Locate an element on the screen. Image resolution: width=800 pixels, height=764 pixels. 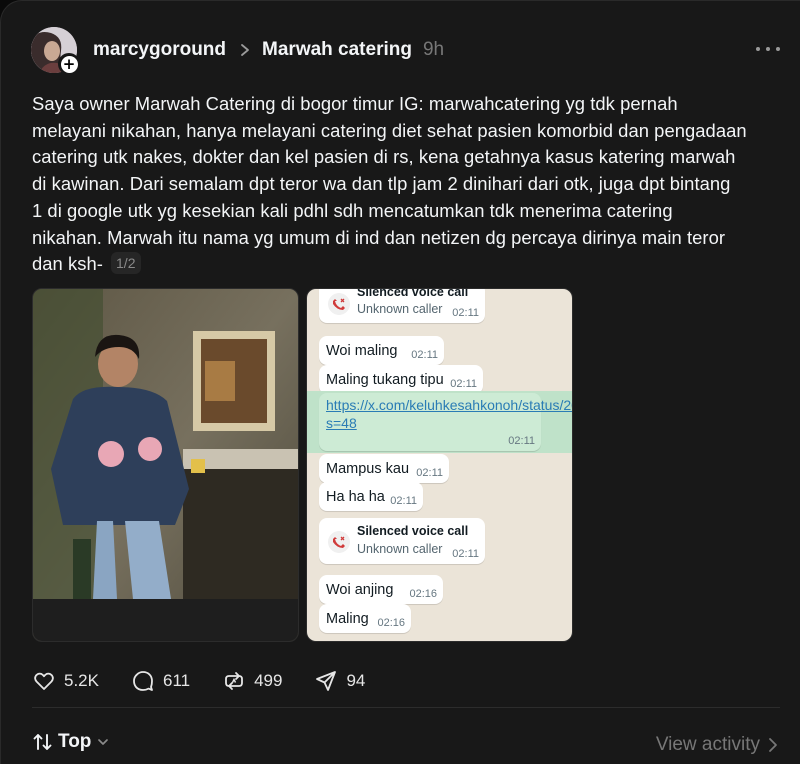
plus-icon: + is located at coordinates (69, 64).